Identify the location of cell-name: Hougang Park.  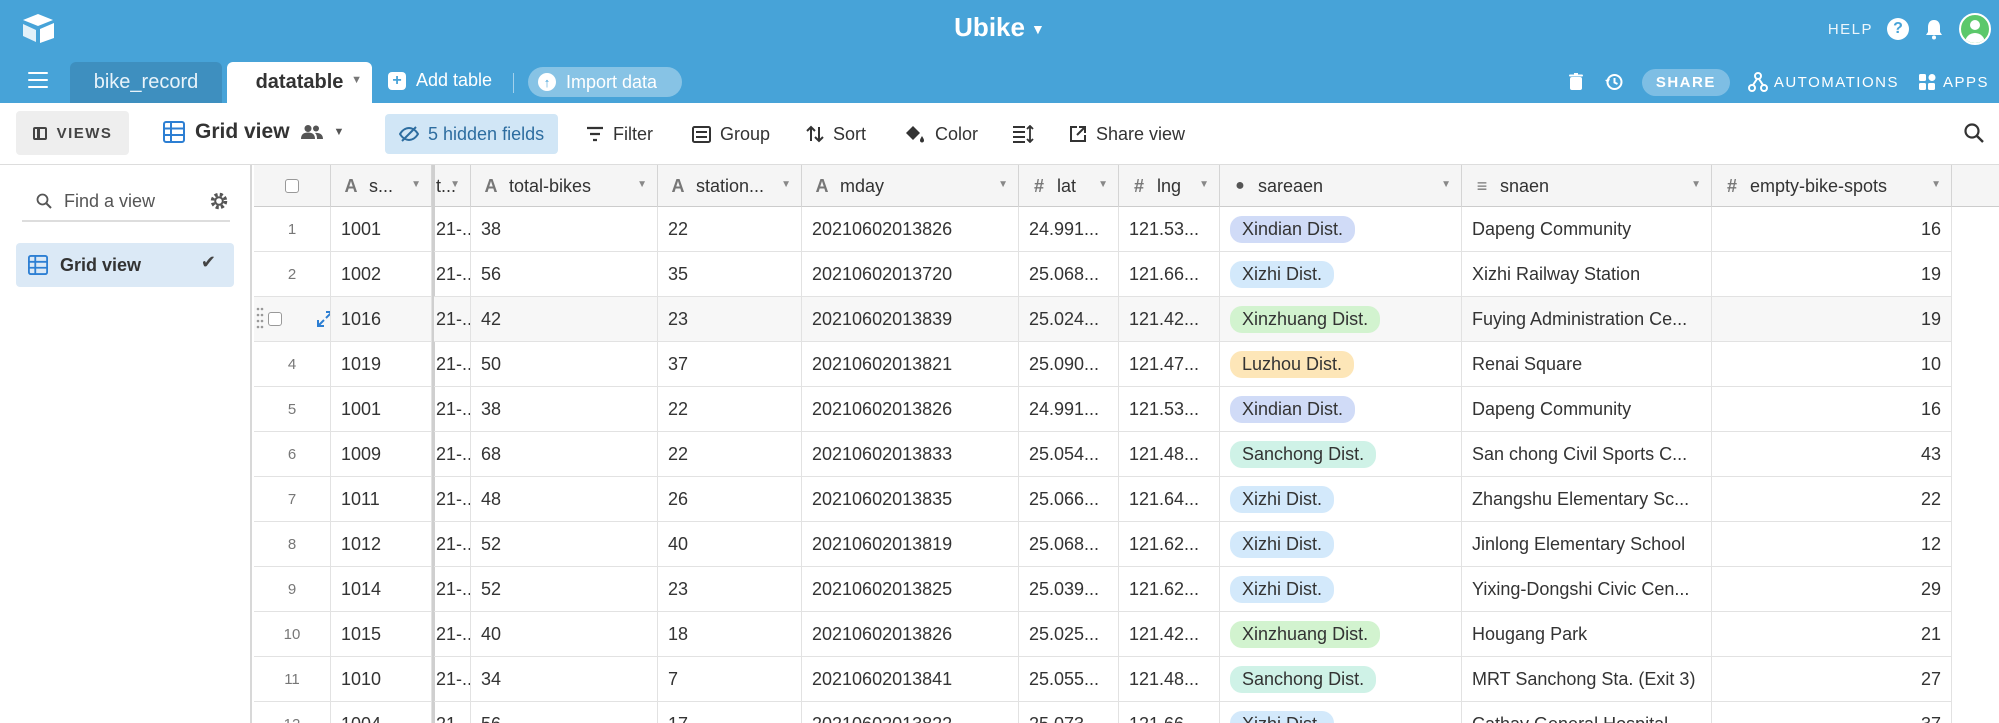
(1587, 634).